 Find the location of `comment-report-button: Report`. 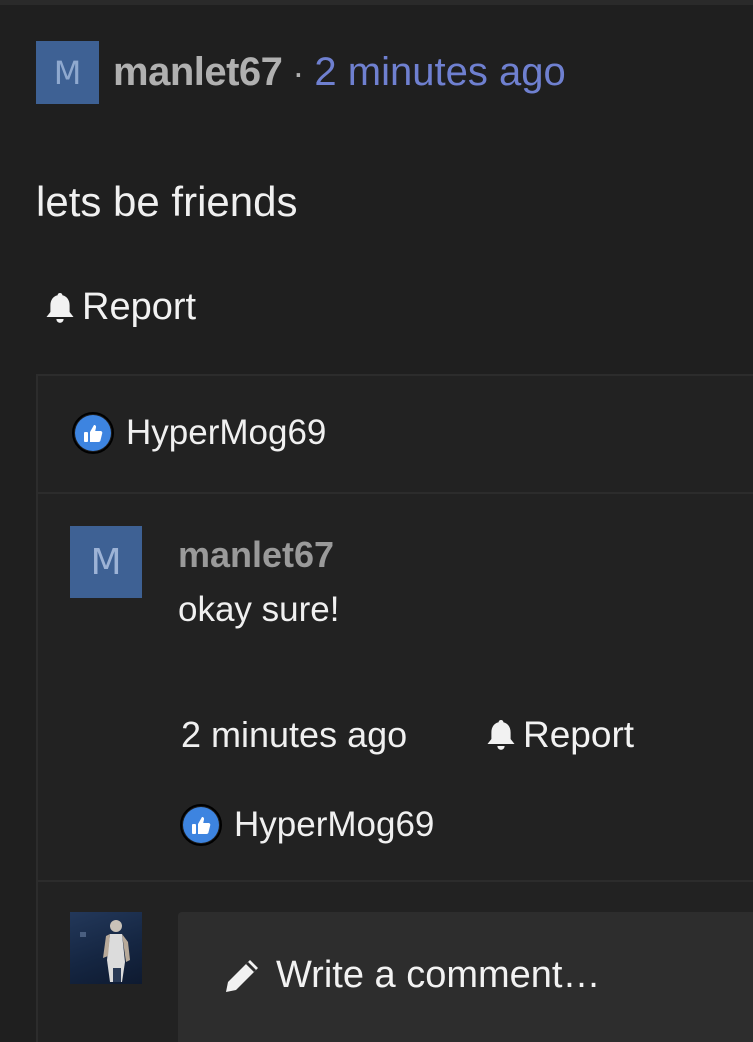

comment-report-button: Report is located at coordinates (559, 735).